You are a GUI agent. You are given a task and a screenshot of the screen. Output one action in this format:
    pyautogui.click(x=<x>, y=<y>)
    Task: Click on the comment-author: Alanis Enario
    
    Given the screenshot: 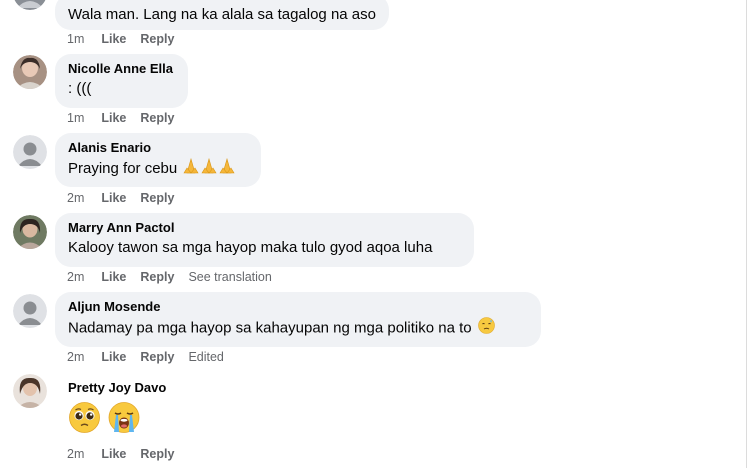 What is the action you would take?
    pyautogui.click(x=158, y=148)
    